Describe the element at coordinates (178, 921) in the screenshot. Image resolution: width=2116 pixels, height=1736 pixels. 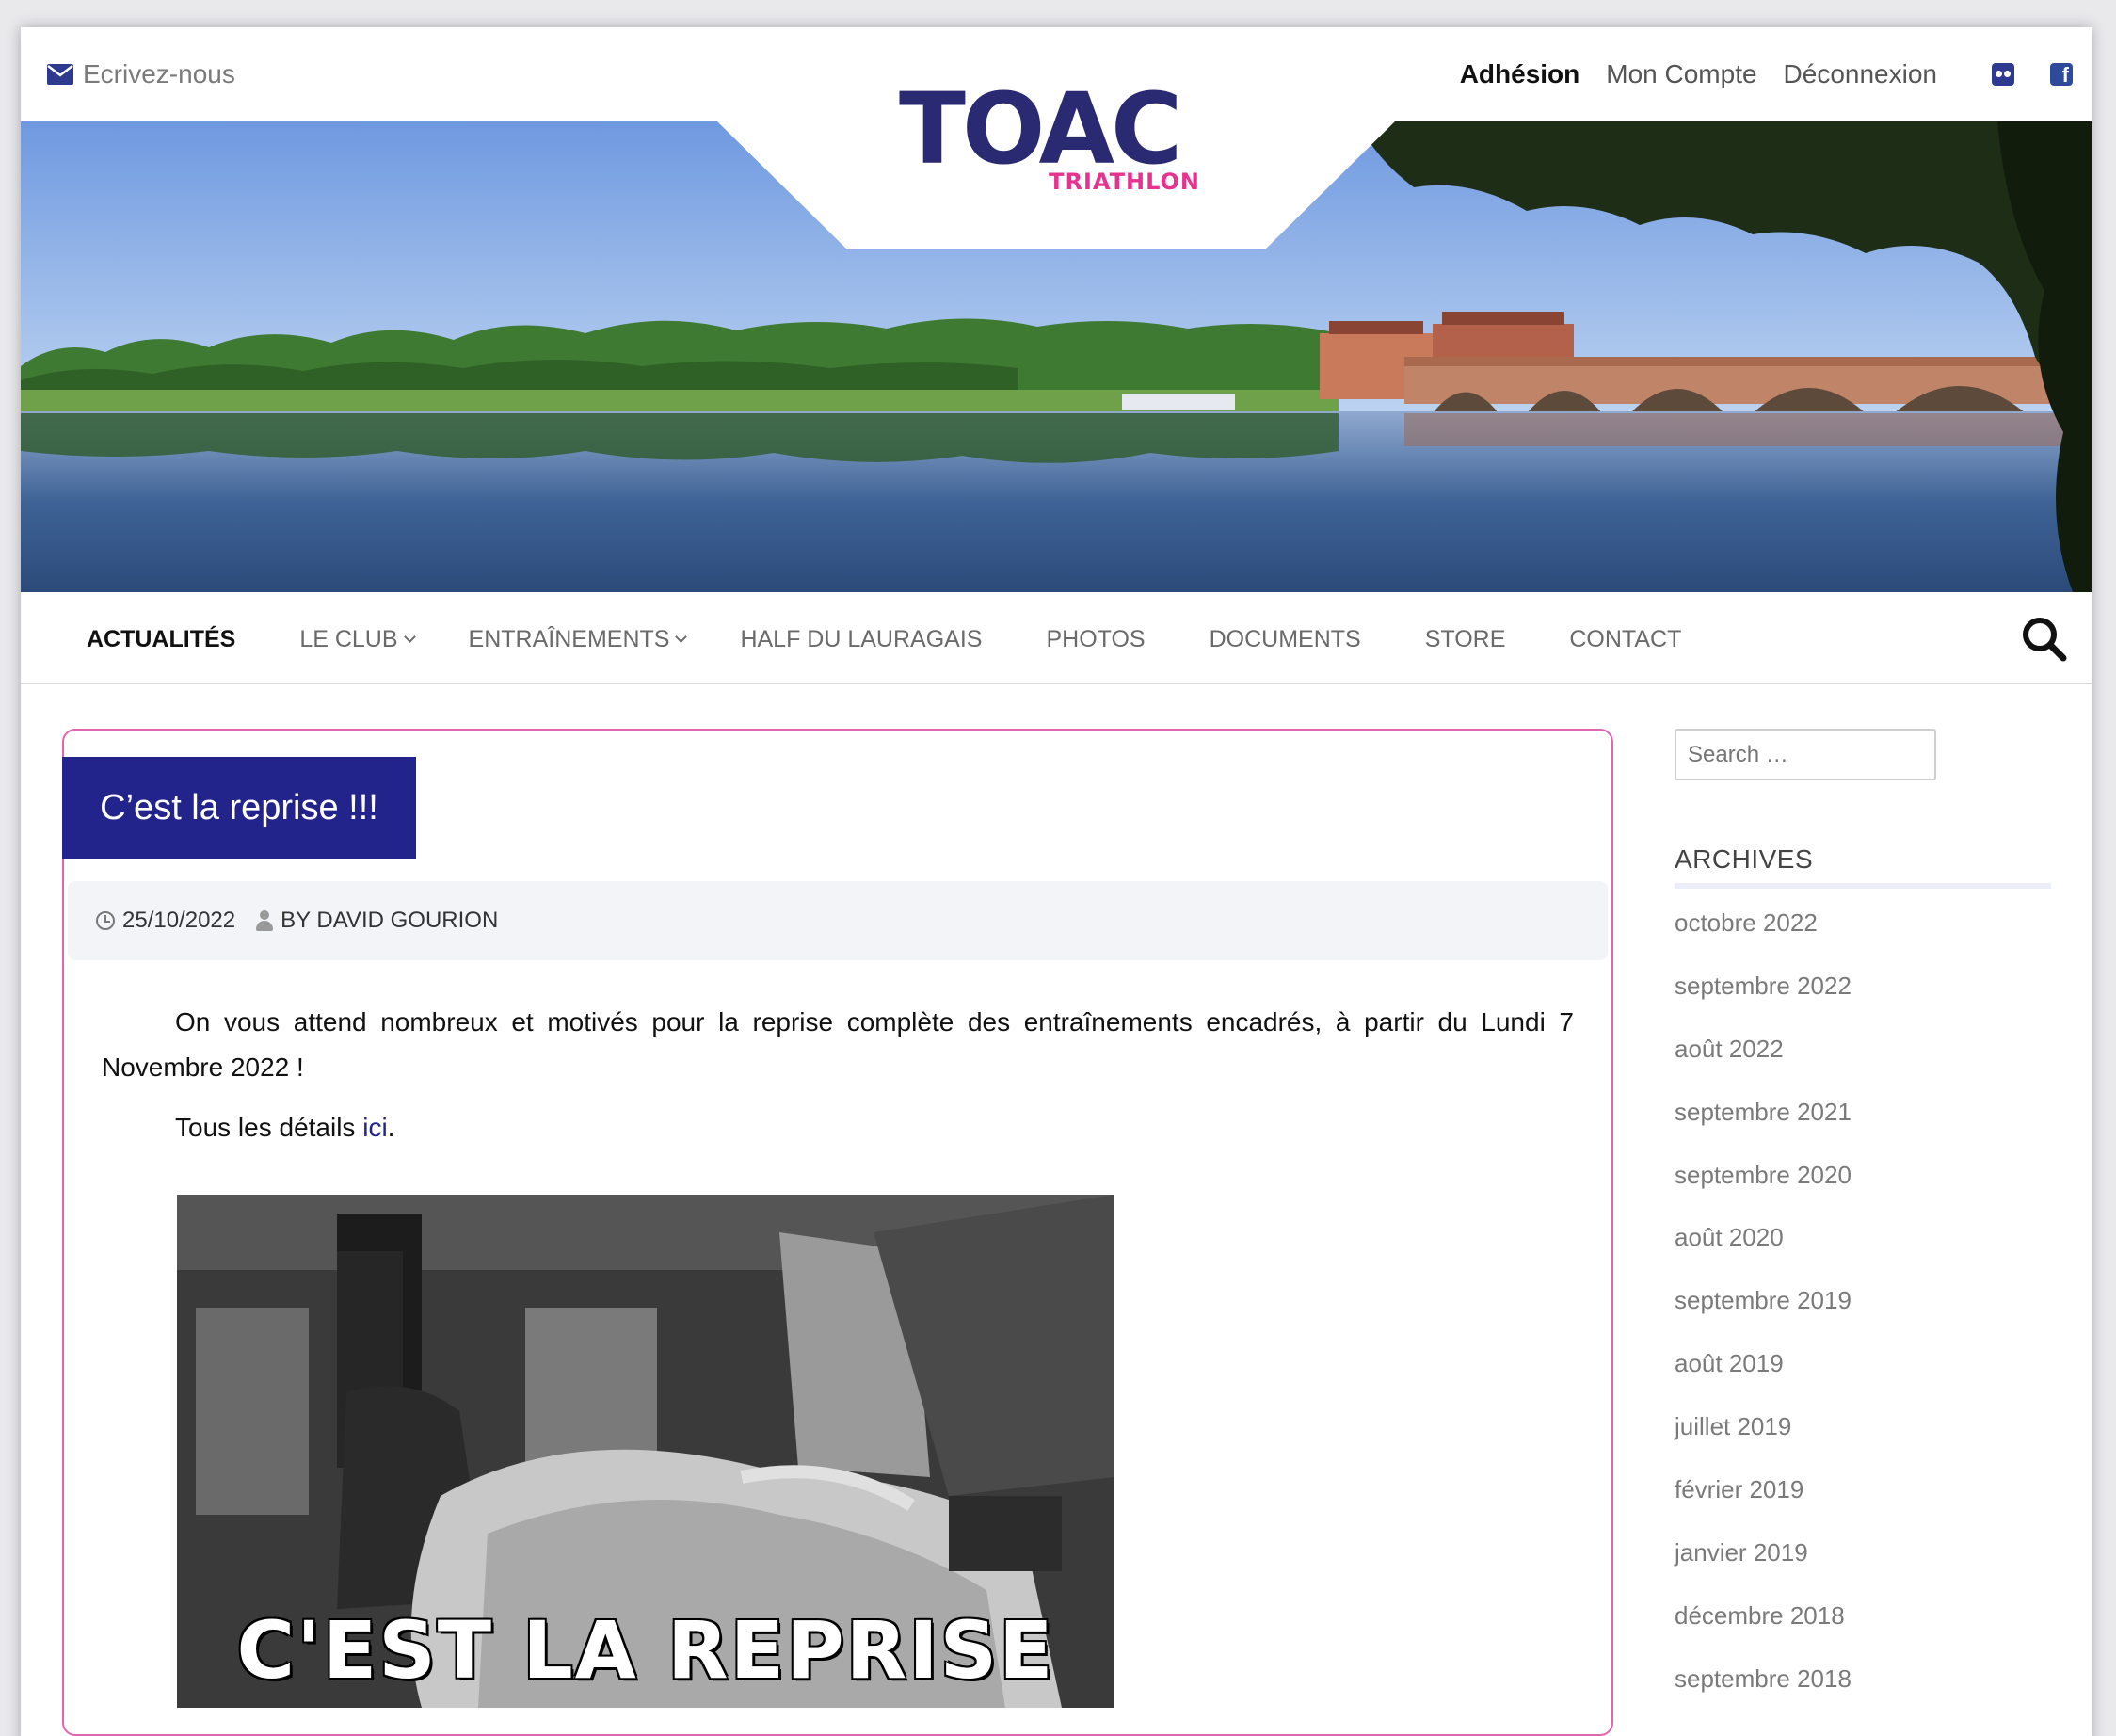
I see `article-date: 25/10/2022` at that location.